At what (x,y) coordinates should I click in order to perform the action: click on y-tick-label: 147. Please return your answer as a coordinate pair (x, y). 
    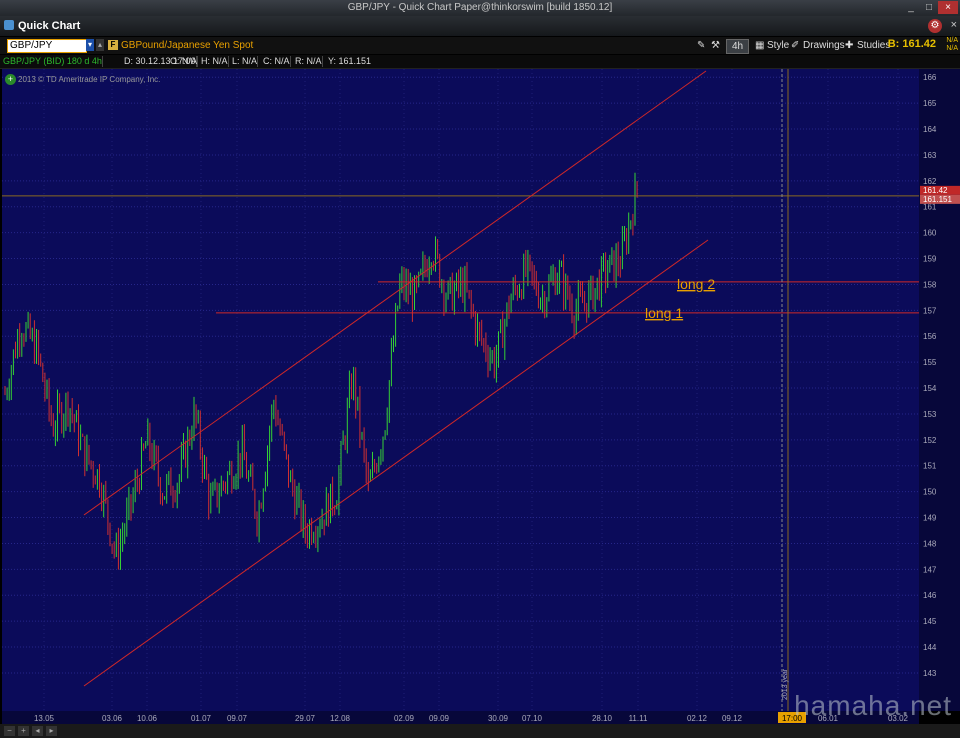
    Looking at the image, I should click on (930, 569).